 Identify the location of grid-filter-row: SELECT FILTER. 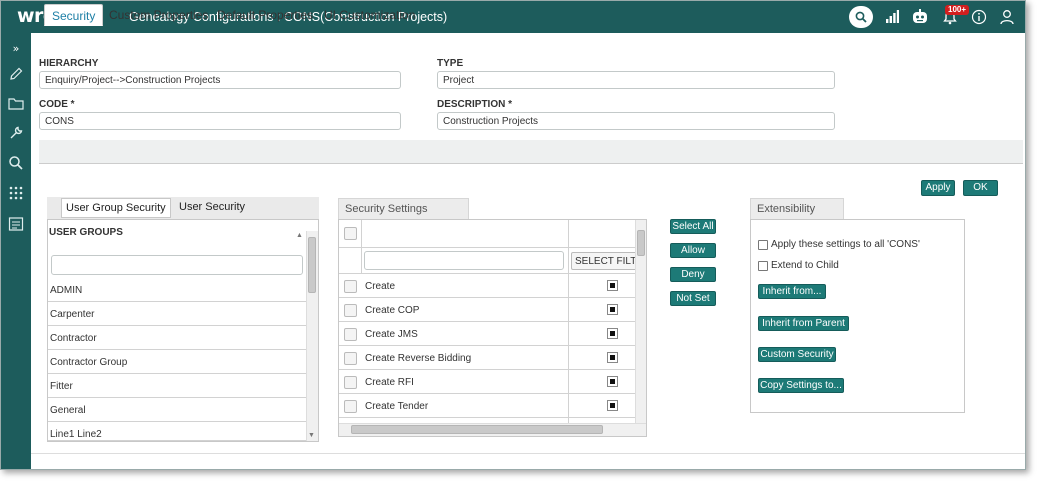
(491, 261).